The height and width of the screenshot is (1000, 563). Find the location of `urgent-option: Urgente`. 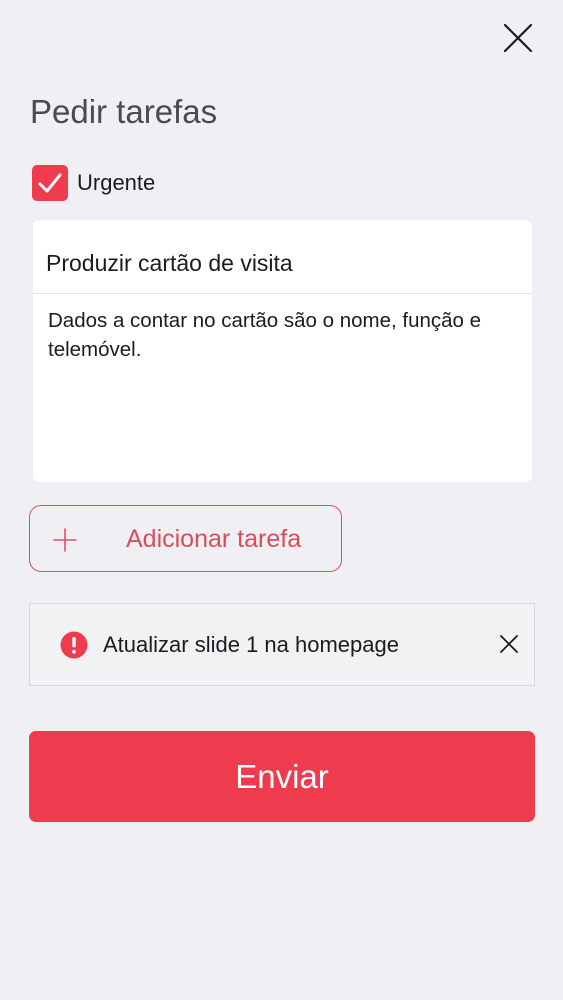

urgent-option: Urgente is located at coordinates (93, 183).